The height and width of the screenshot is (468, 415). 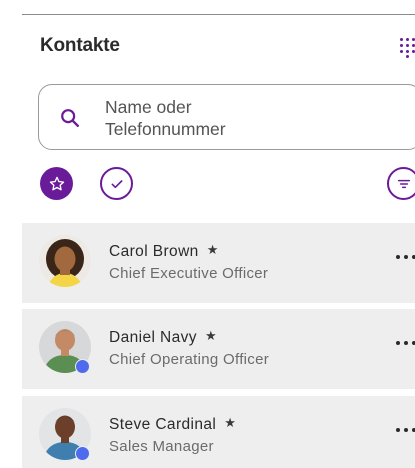 What do you see at coordinates (70, 118) in the screenshot?
I see `search-icon` at bounding box center [70, 118].